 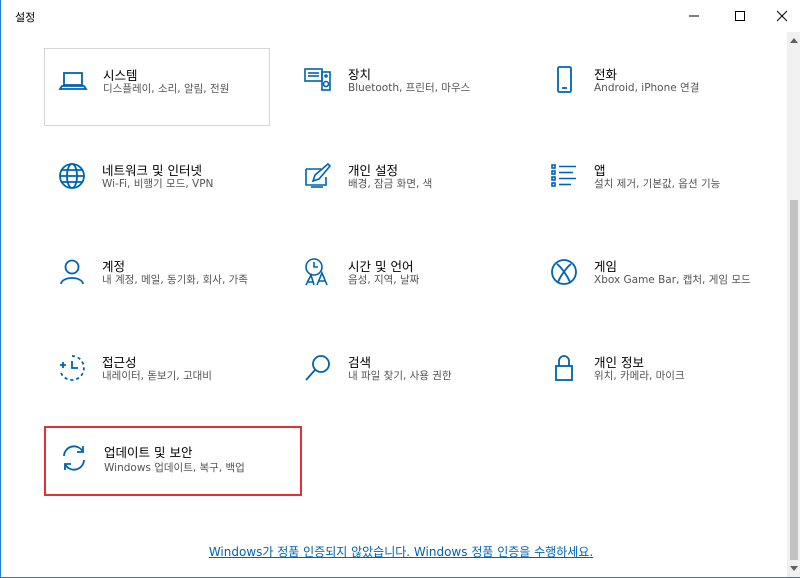 I want to click on globe-icon, so click(x=72, y=176).